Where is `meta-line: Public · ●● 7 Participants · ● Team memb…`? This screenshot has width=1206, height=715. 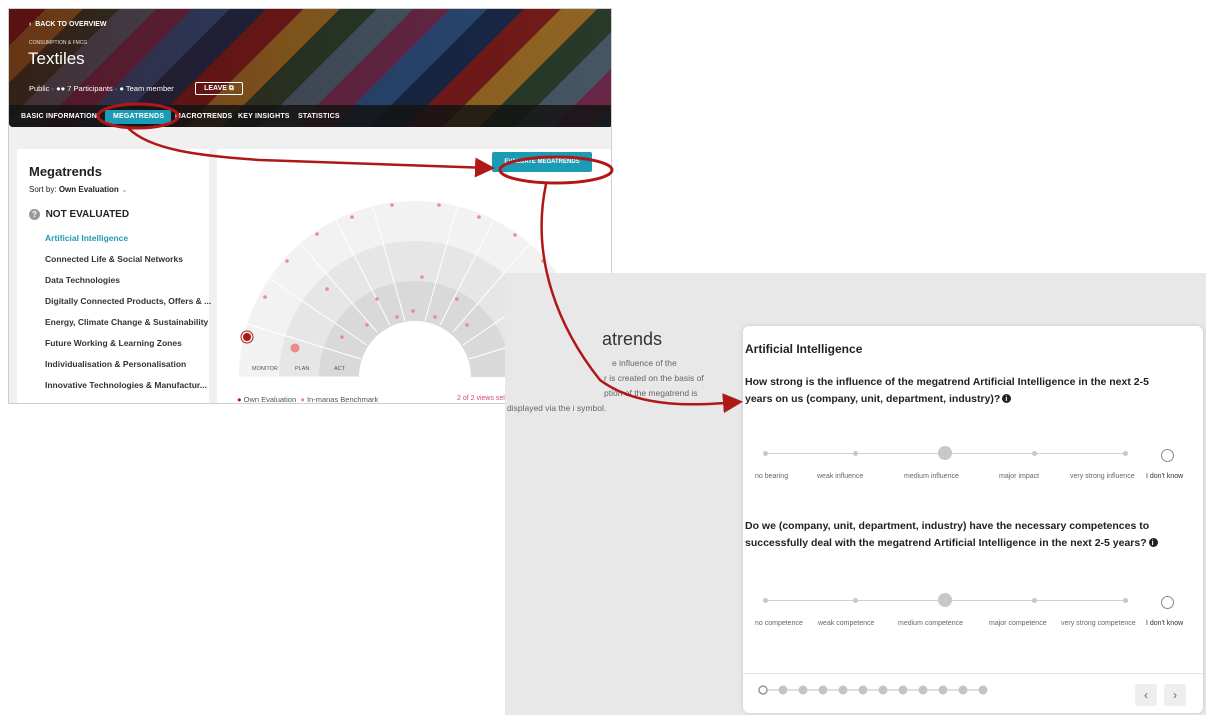
meta-line: Public · ●● 7 Participants · ● Team memb… is located at coordinates (101, 88).